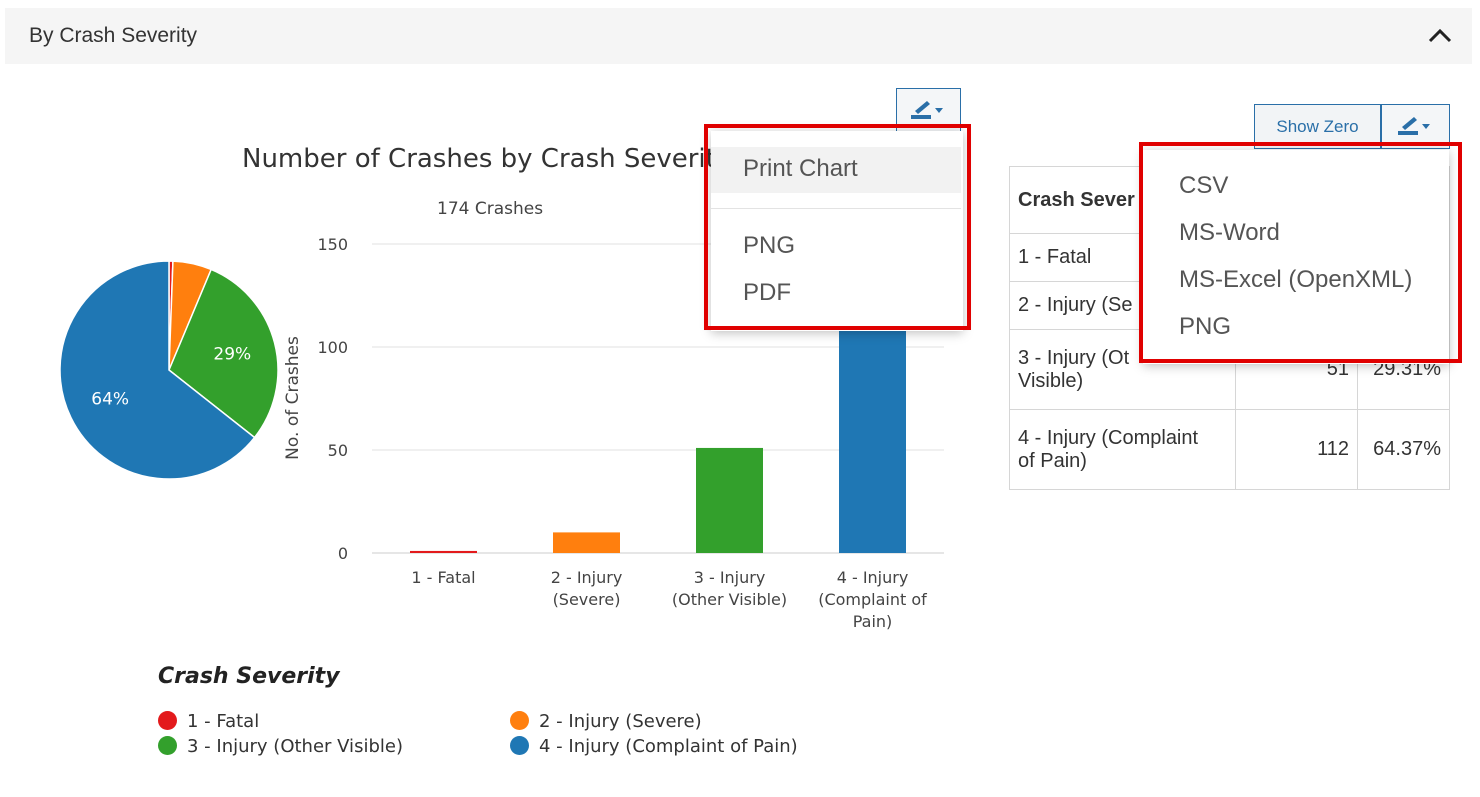 The width and height of the screenshot is (1480, 797). What do you see at coordinates (249, 676) in the screenshot?
I see `legend-title: Crash Severity` at bounding box center [249, 676].